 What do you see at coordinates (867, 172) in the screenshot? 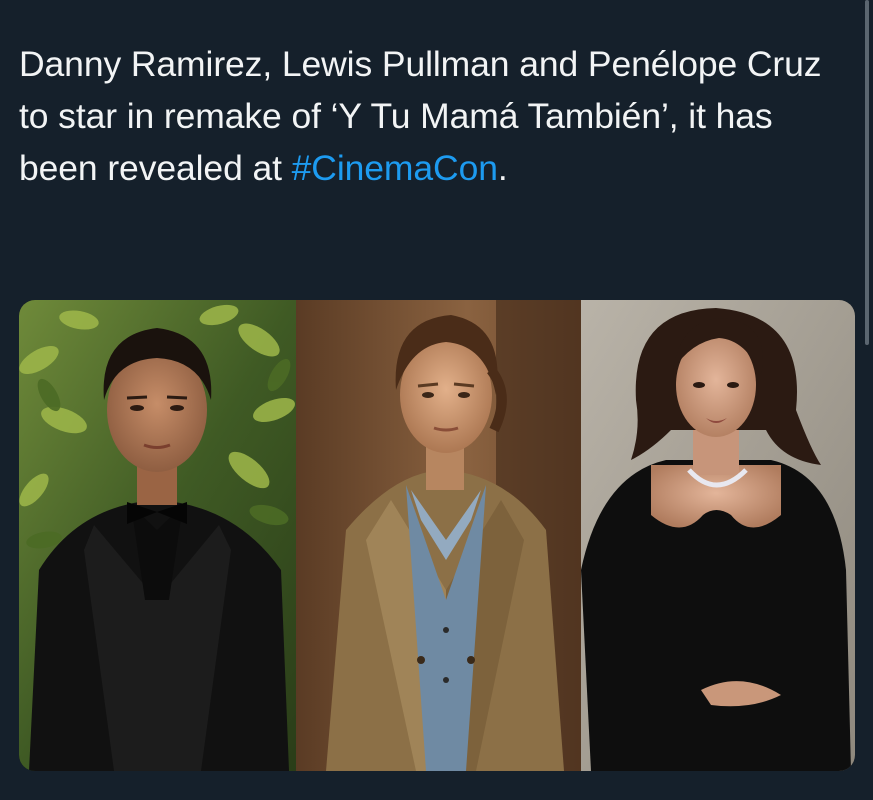
I see `scrollbar-thumb` at bounding box center [867, 172].